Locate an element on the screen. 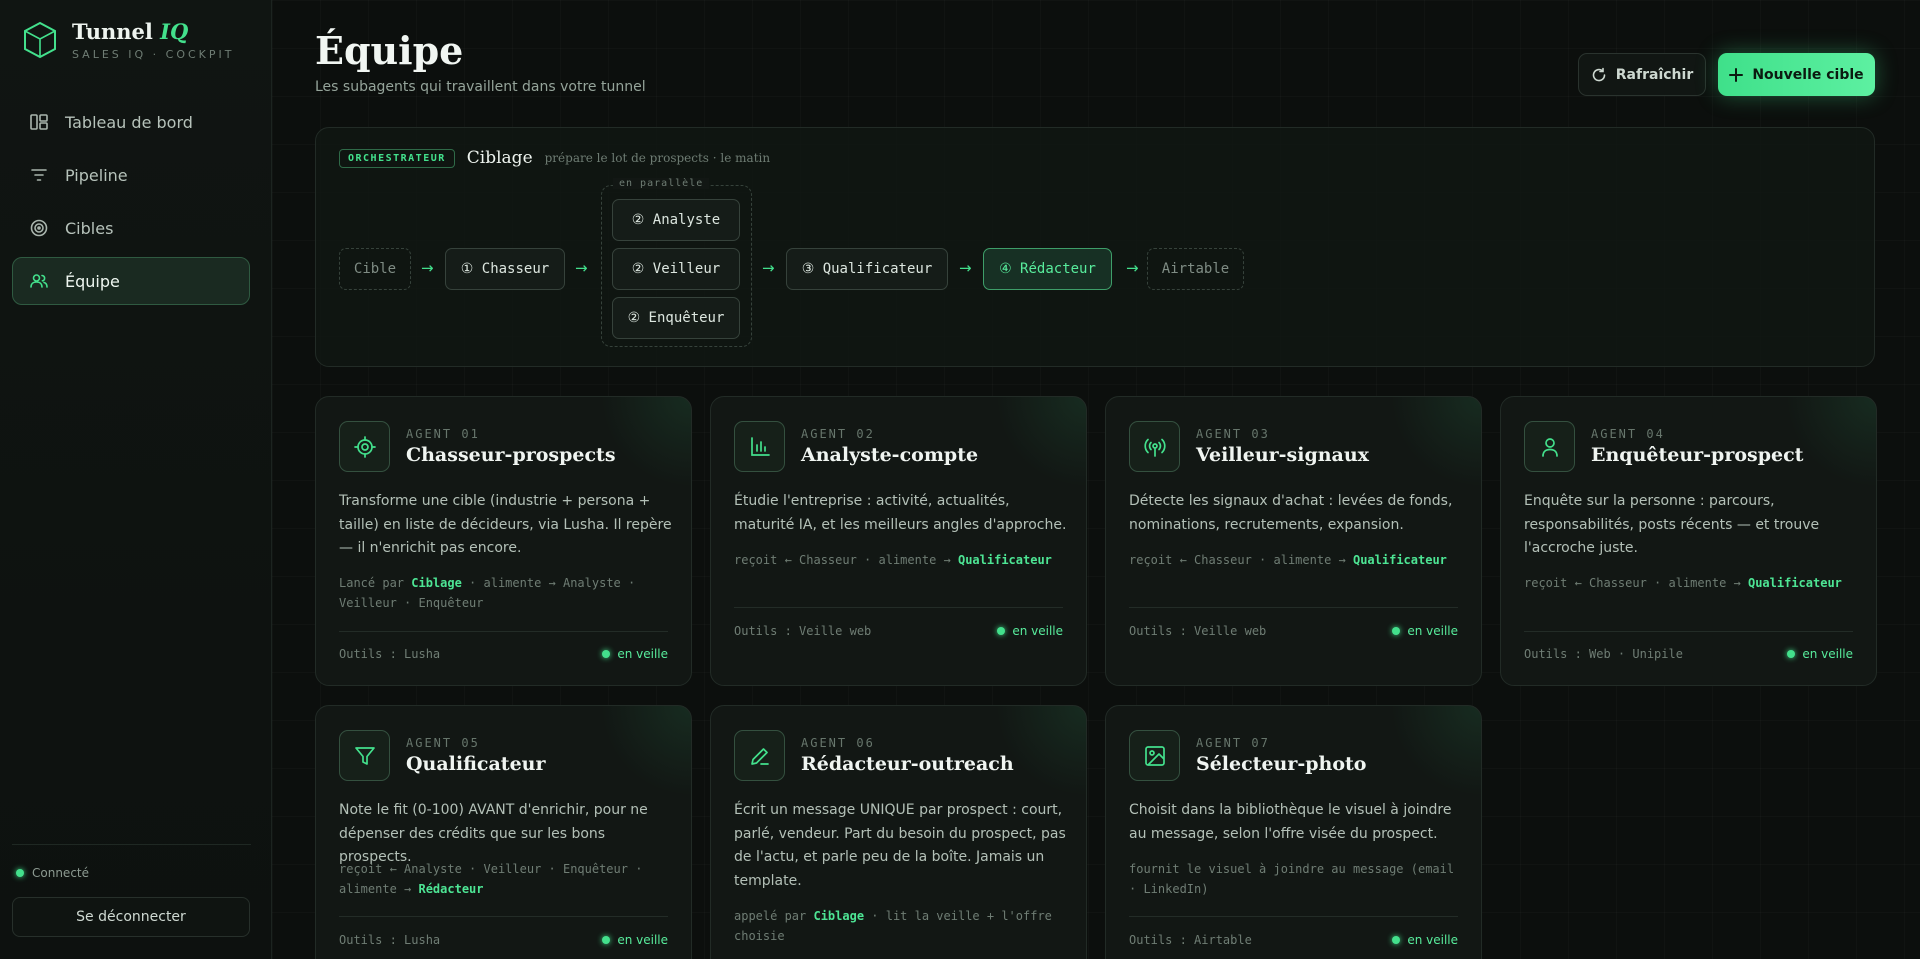 Image resolution: width=1920 pixels, height=959 pixels. orchestrator-tag: ORCHESTRATEUR is located at coordinates (397, 158).